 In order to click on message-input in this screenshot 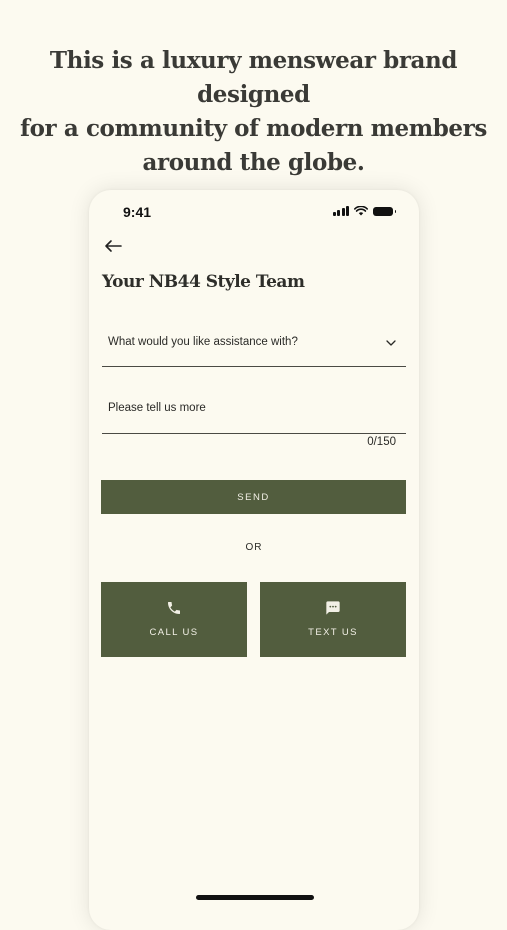, I will do `click(254, 411)`.